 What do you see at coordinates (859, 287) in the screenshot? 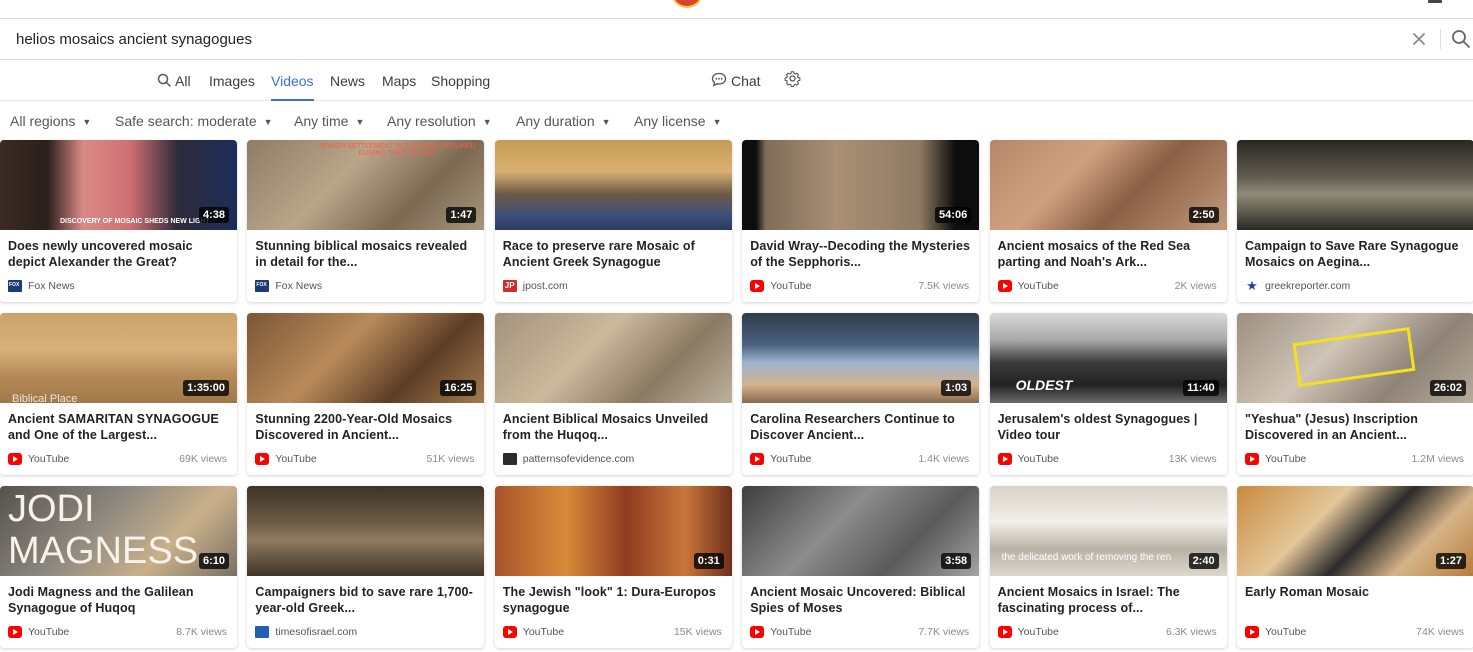
I see `video-meta: YouTube 7.5K views` at bounding box center [859, 287].